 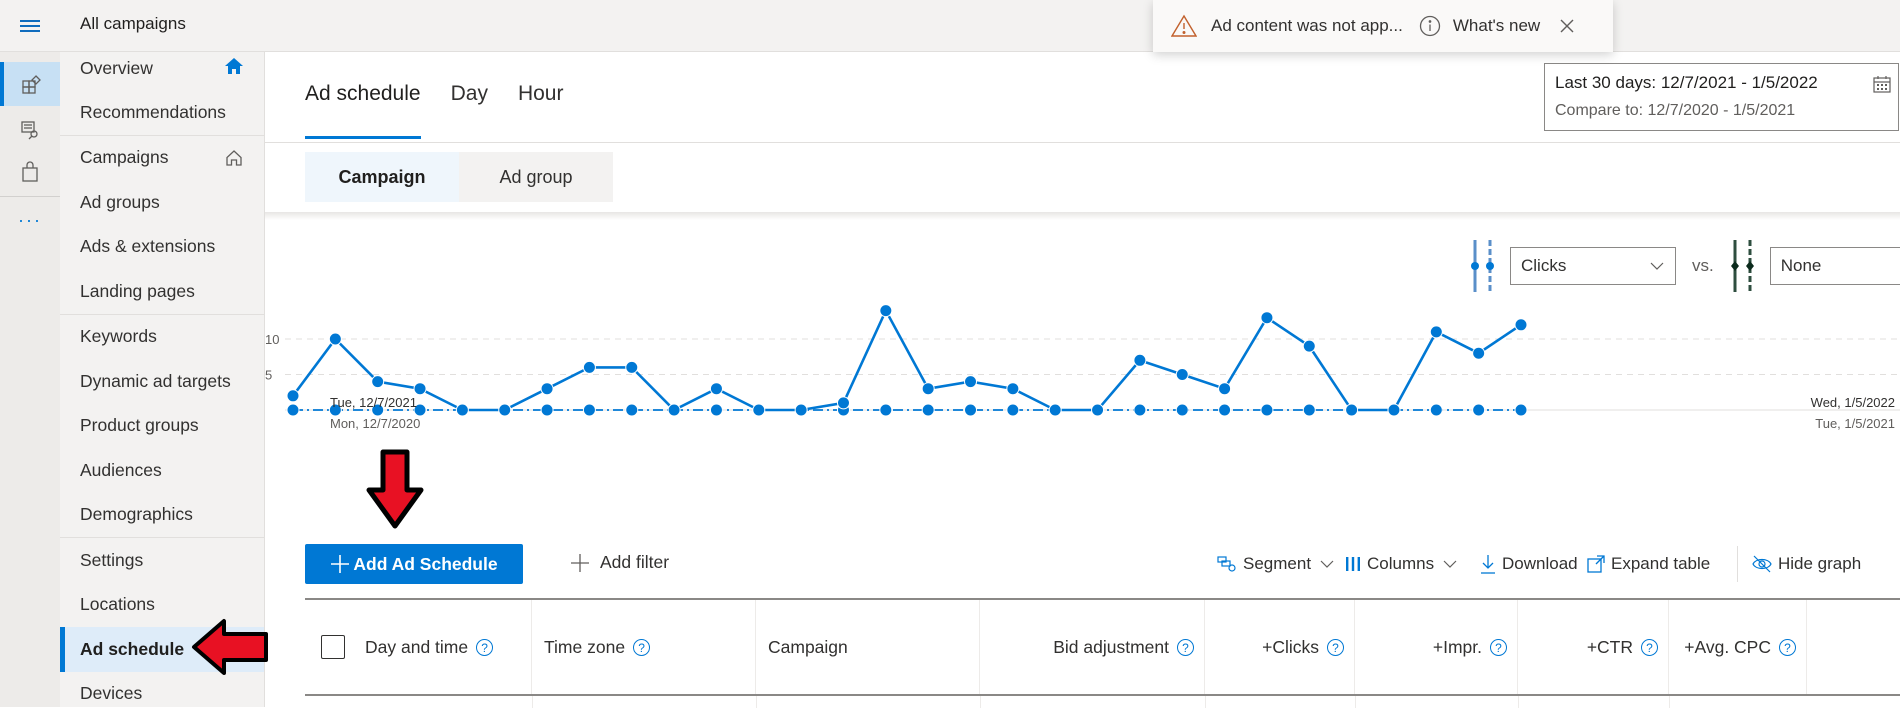 What do you see at coordinates (1529, 564) in the screenshot?
I see `download-button: Download` at bounding box center [1529, 564].